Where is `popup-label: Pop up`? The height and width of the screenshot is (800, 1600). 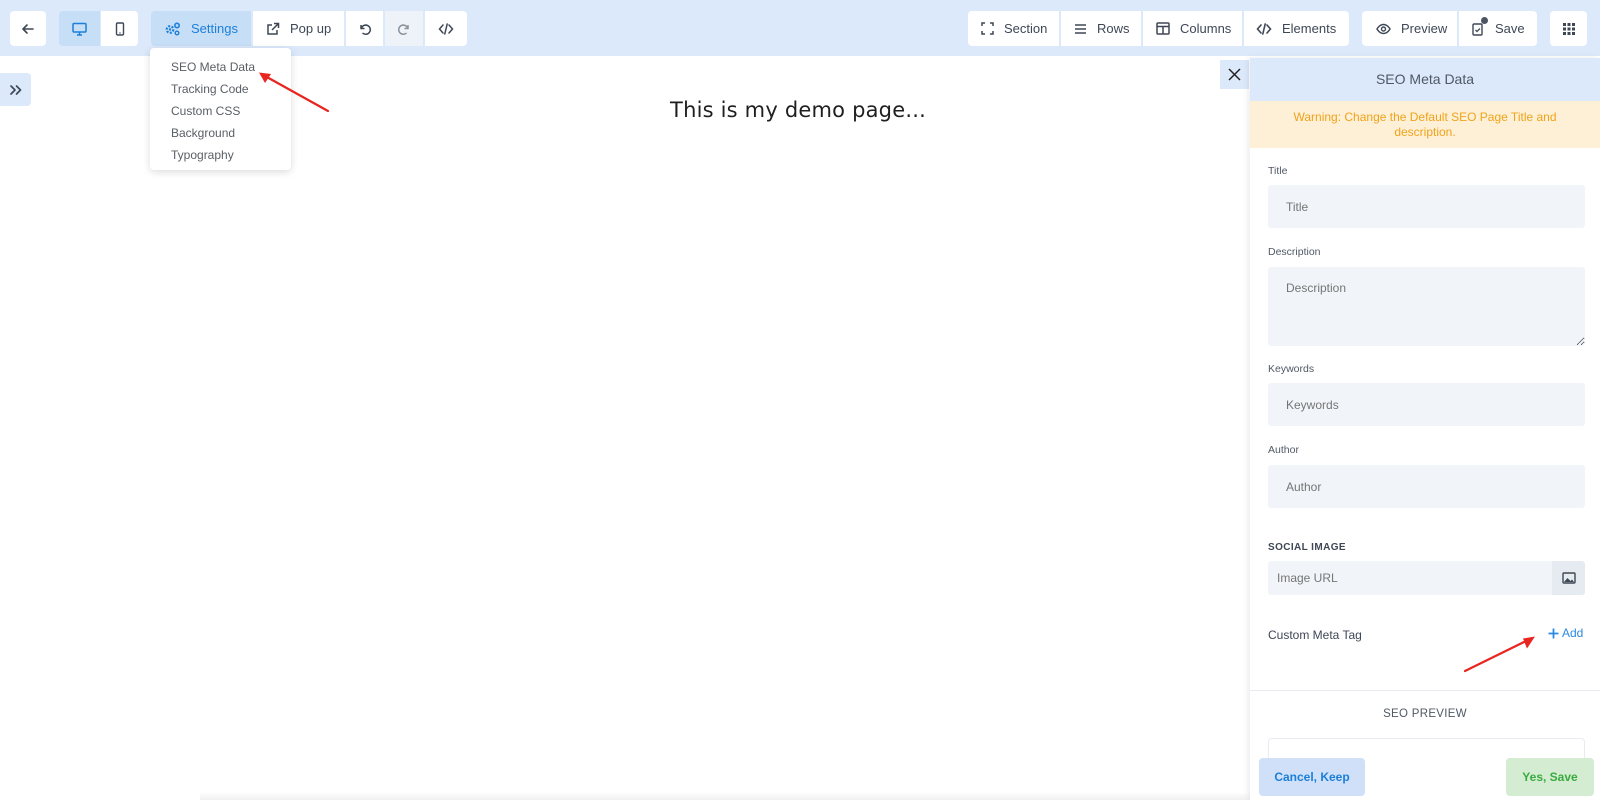 popup-label: Pop up is located at coordinates (311, 28).